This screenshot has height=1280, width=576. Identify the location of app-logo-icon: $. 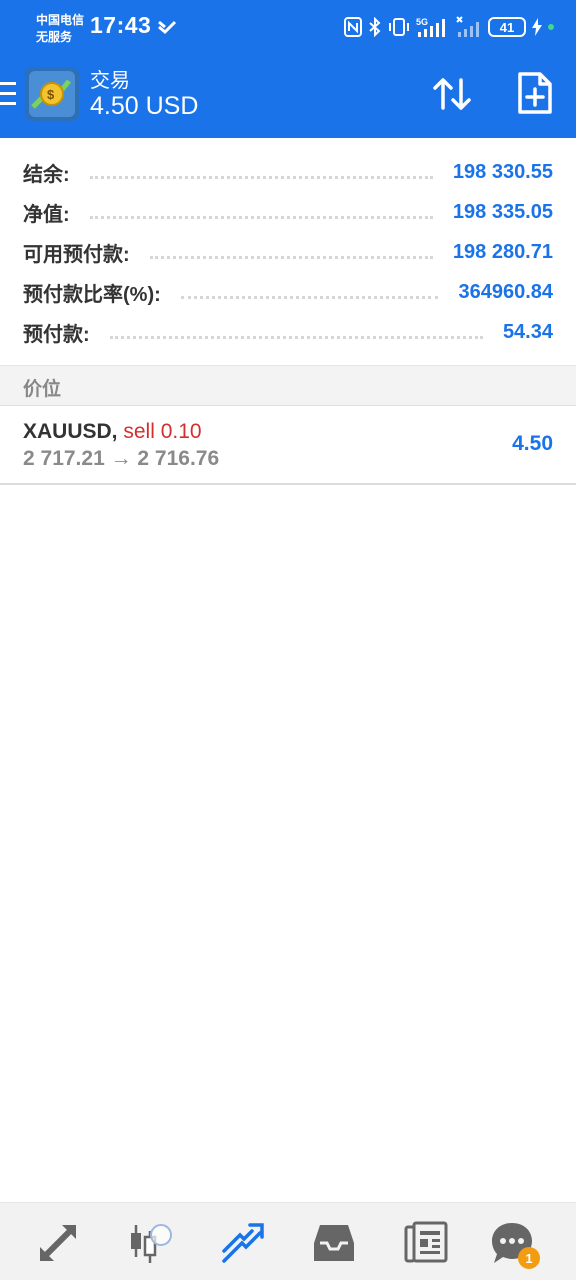
(52, 94).